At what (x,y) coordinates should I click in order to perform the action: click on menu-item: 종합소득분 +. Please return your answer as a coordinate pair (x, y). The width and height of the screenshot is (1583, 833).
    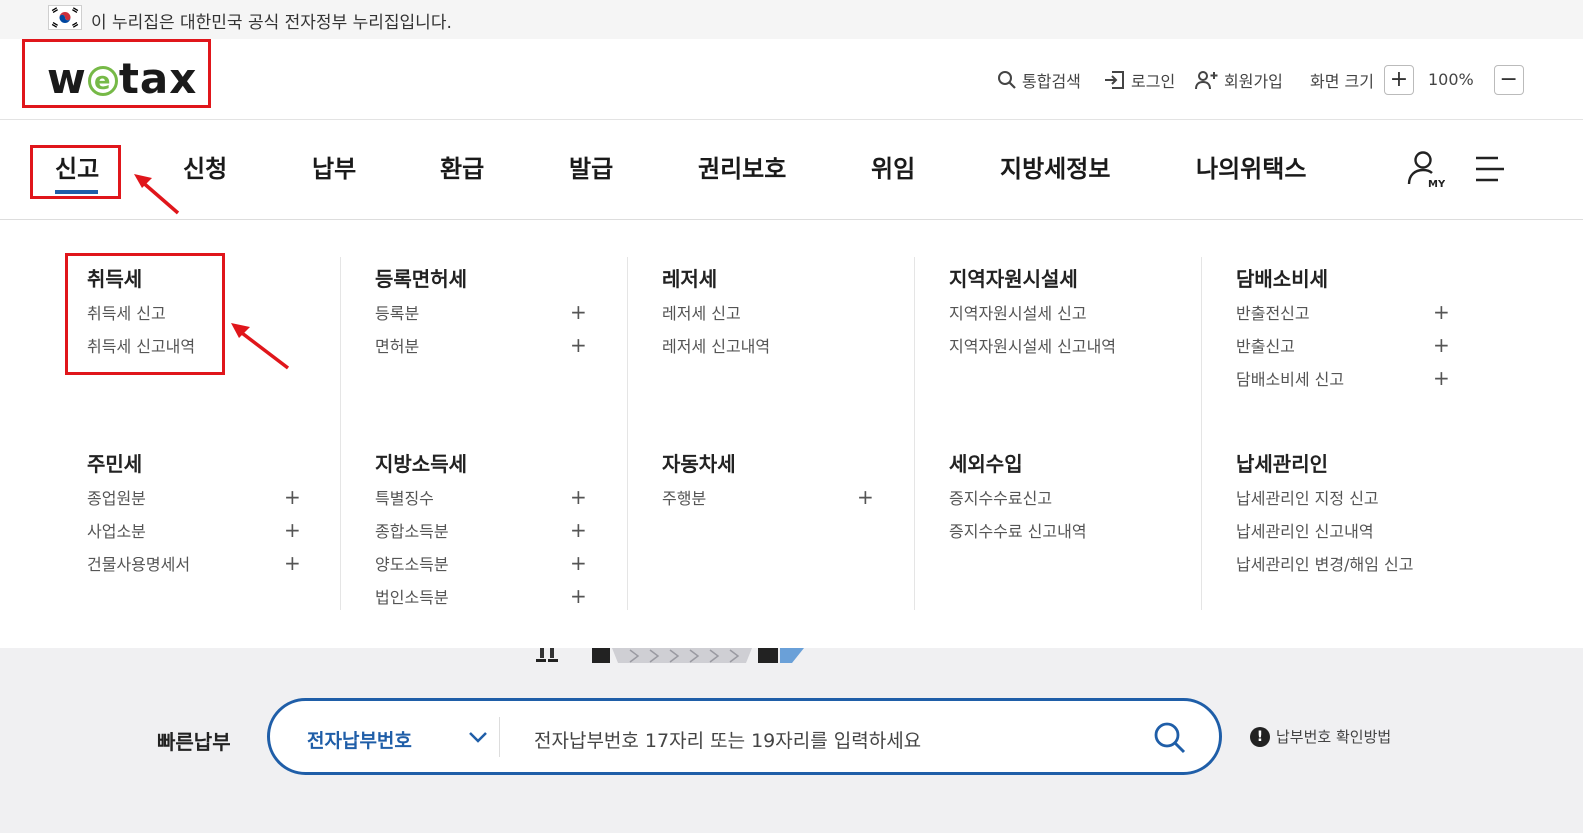
    Looking at the image, I should click on (485, 536).